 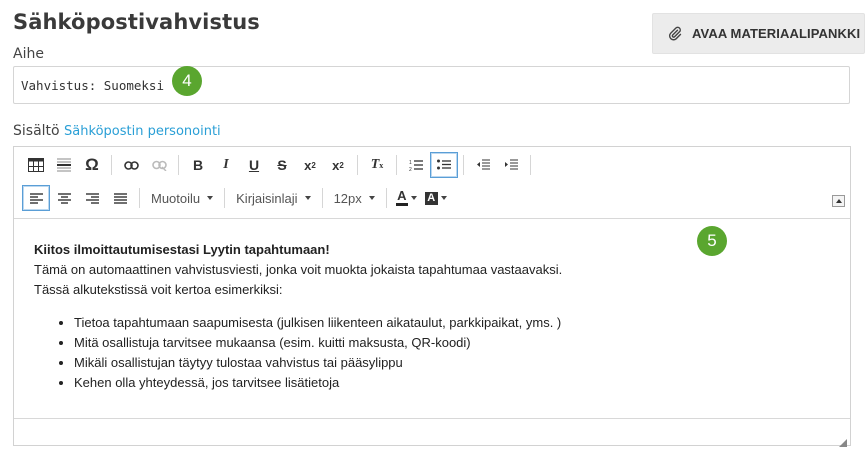 What do you see at coordinates (187, 81) in the screenshot?
I see `step-badge-subject: 4` at bounding box center [187, 81].